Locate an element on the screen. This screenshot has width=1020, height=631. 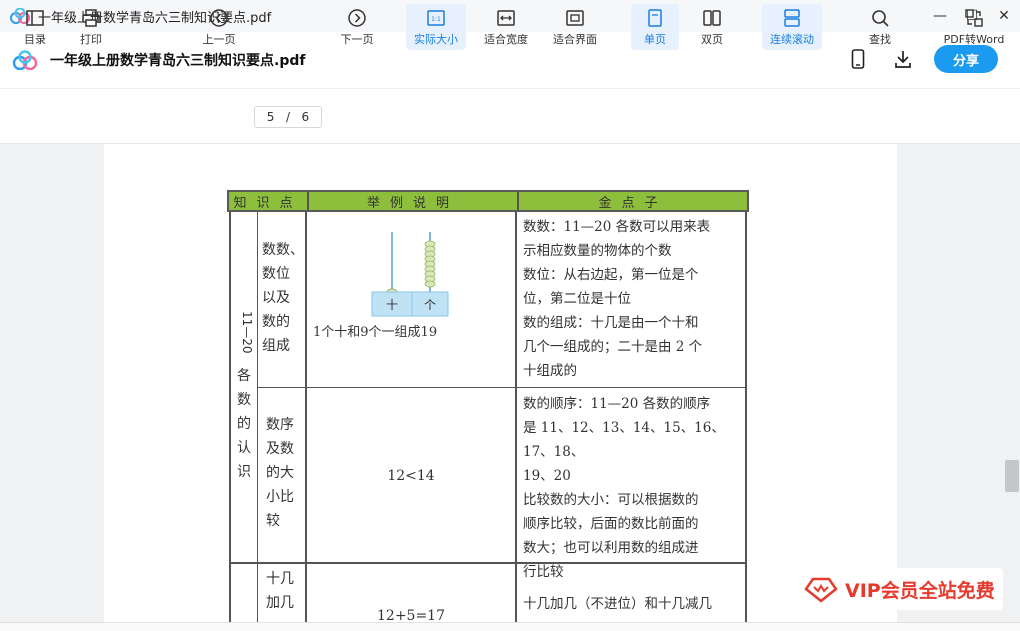
next-page-label: 下一页 is located at coordinates (357, 39).